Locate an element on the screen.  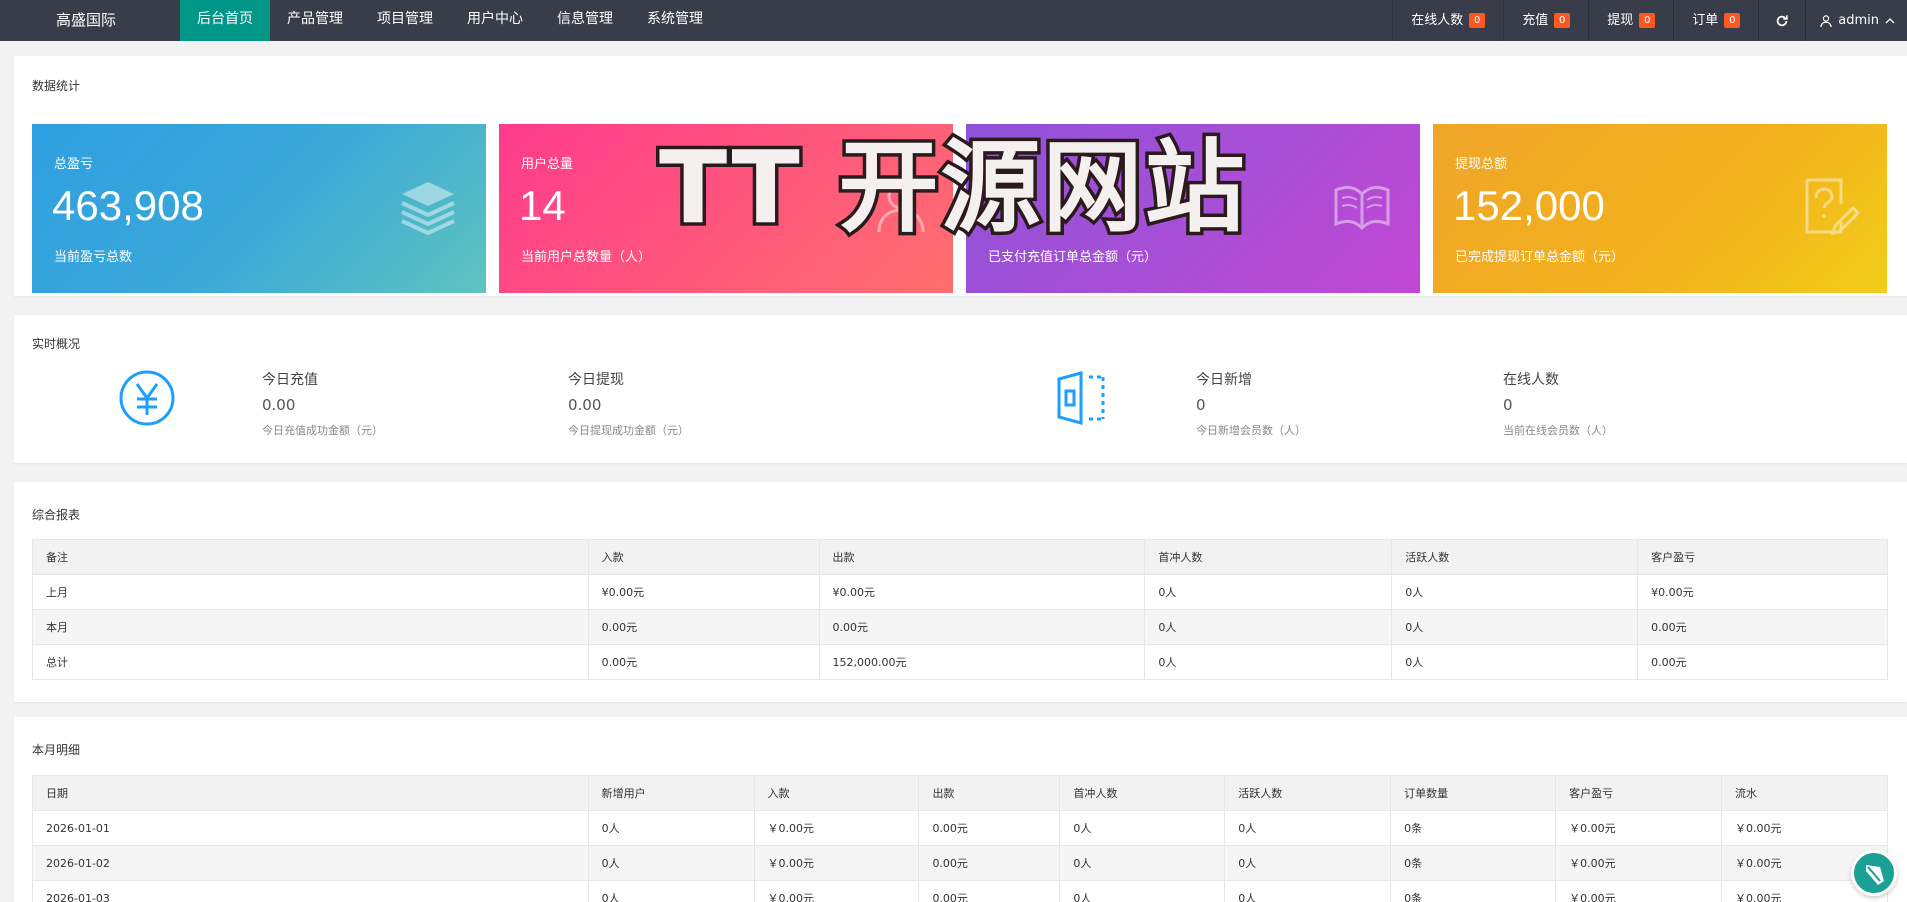
online-users-label: 在线人数 is located at coordinates (1437, 20).